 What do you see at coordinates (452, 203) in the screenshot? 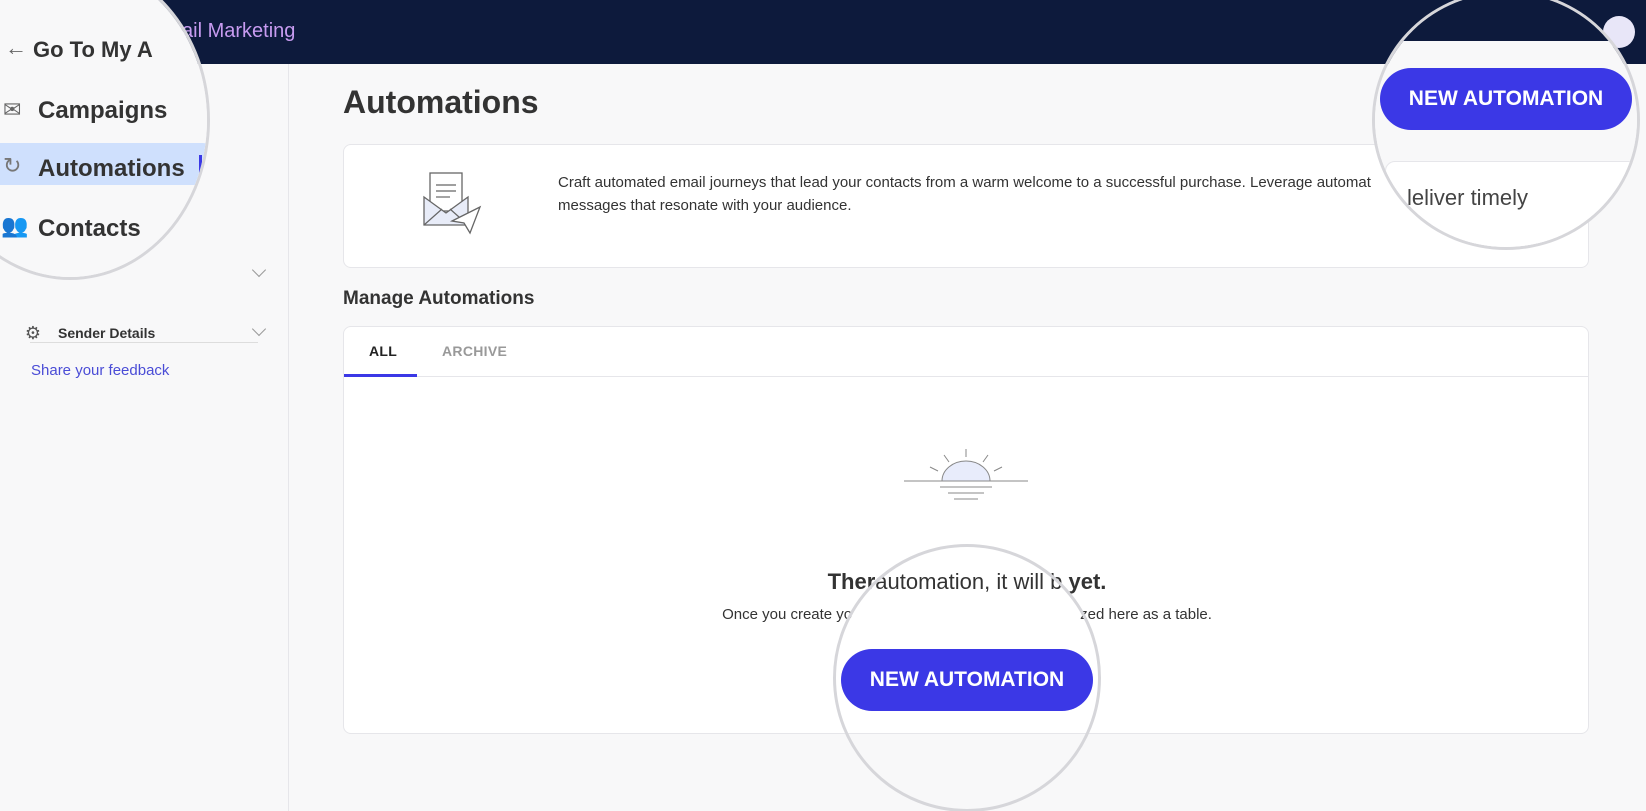
I see `envelope-paper-plane-icon` at bounding box center [452, 203].